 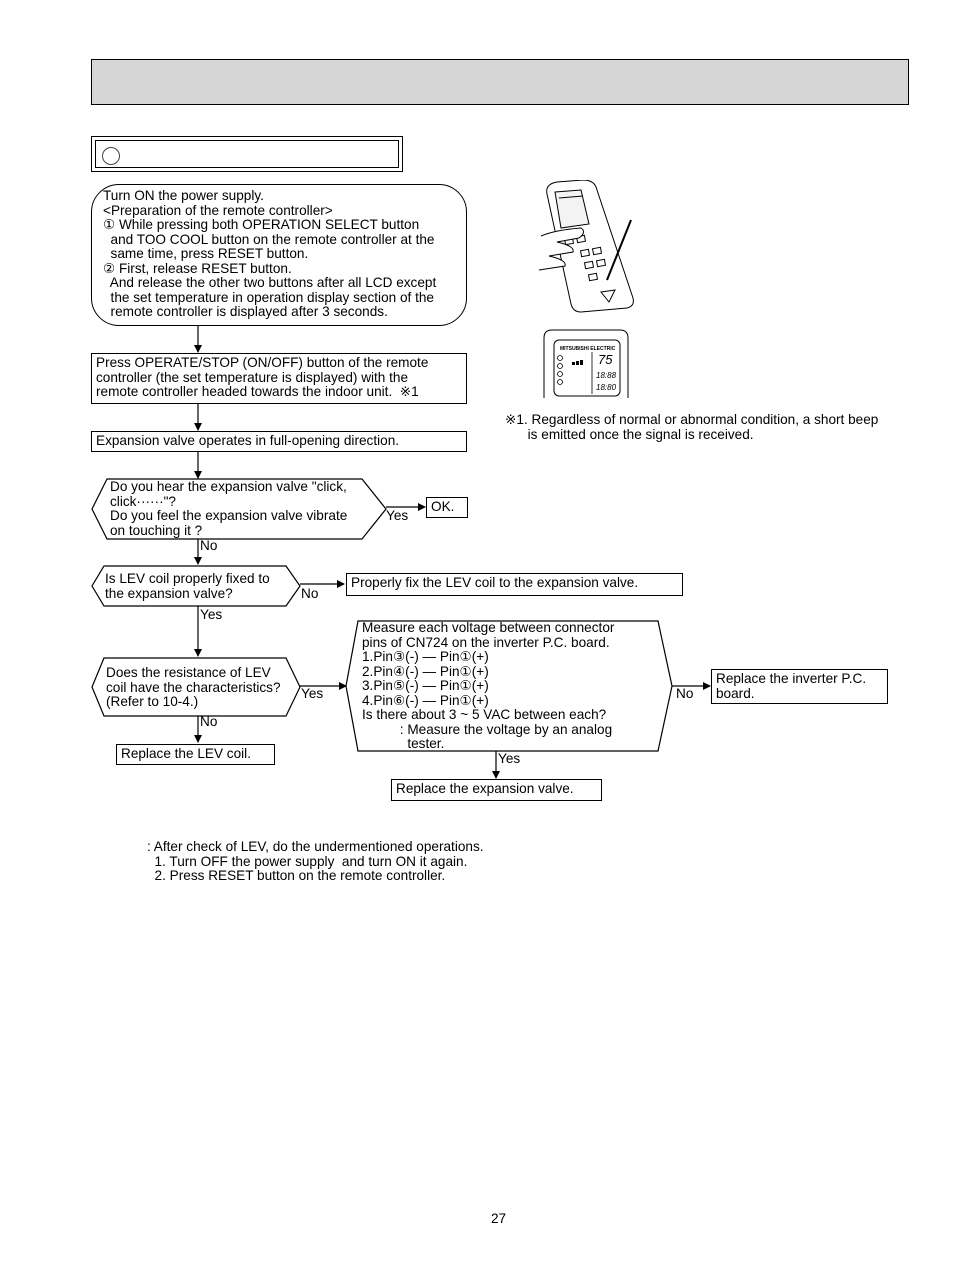 What do you see at coordinates (169, 593) in the screenshot?
I see `decision-fixed-line: the expansion valve?` at bounding box center [169, 593].